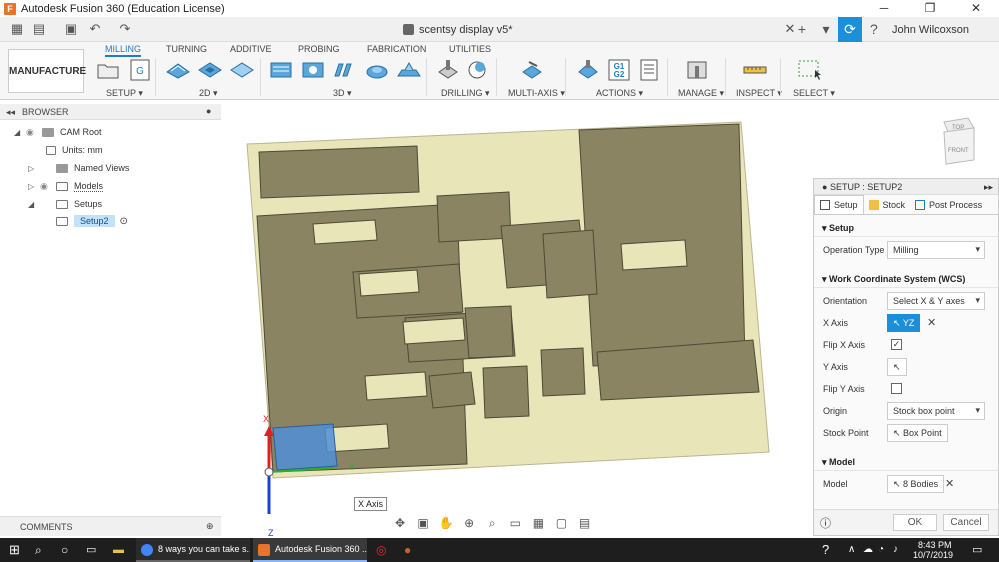 The image size is (999, 562). Describe the element at coordinates (851, 550) in the screenshot. I see `tray-chevron-icon: ∧` at that location.